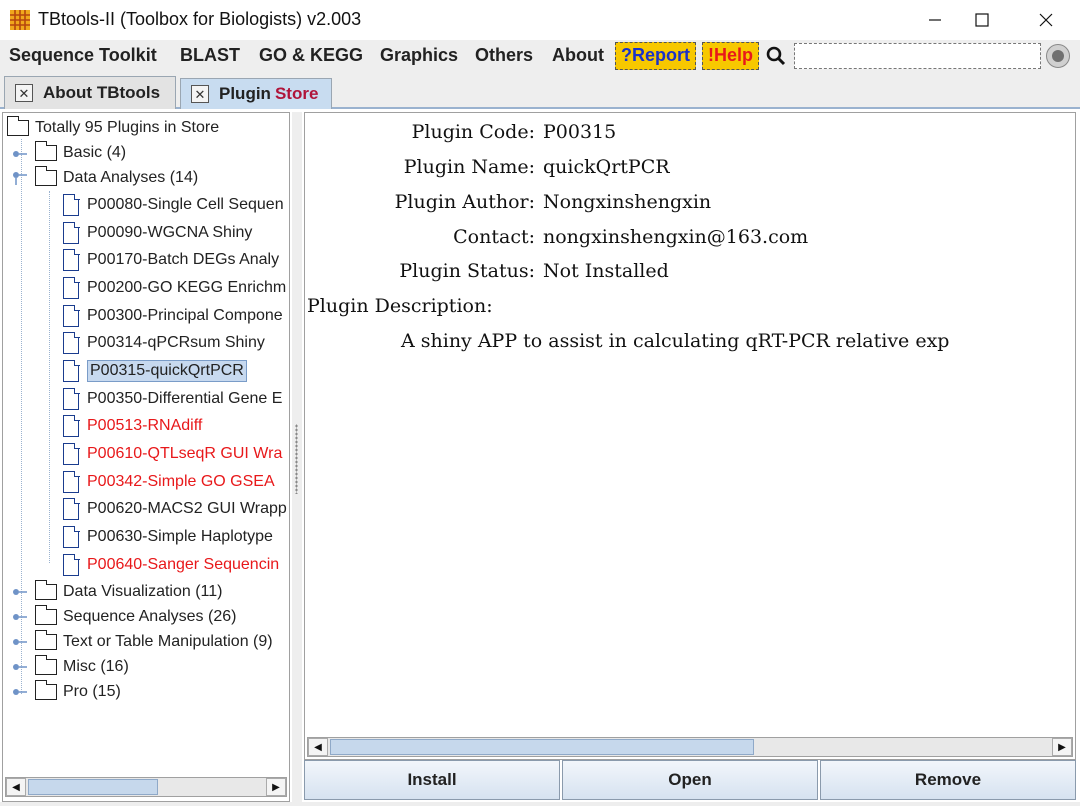 The image size is (1080, 806). Describe the element at coordinates (20, 178) in the screenshot. I see `collapse-toggle-icon` at that location.